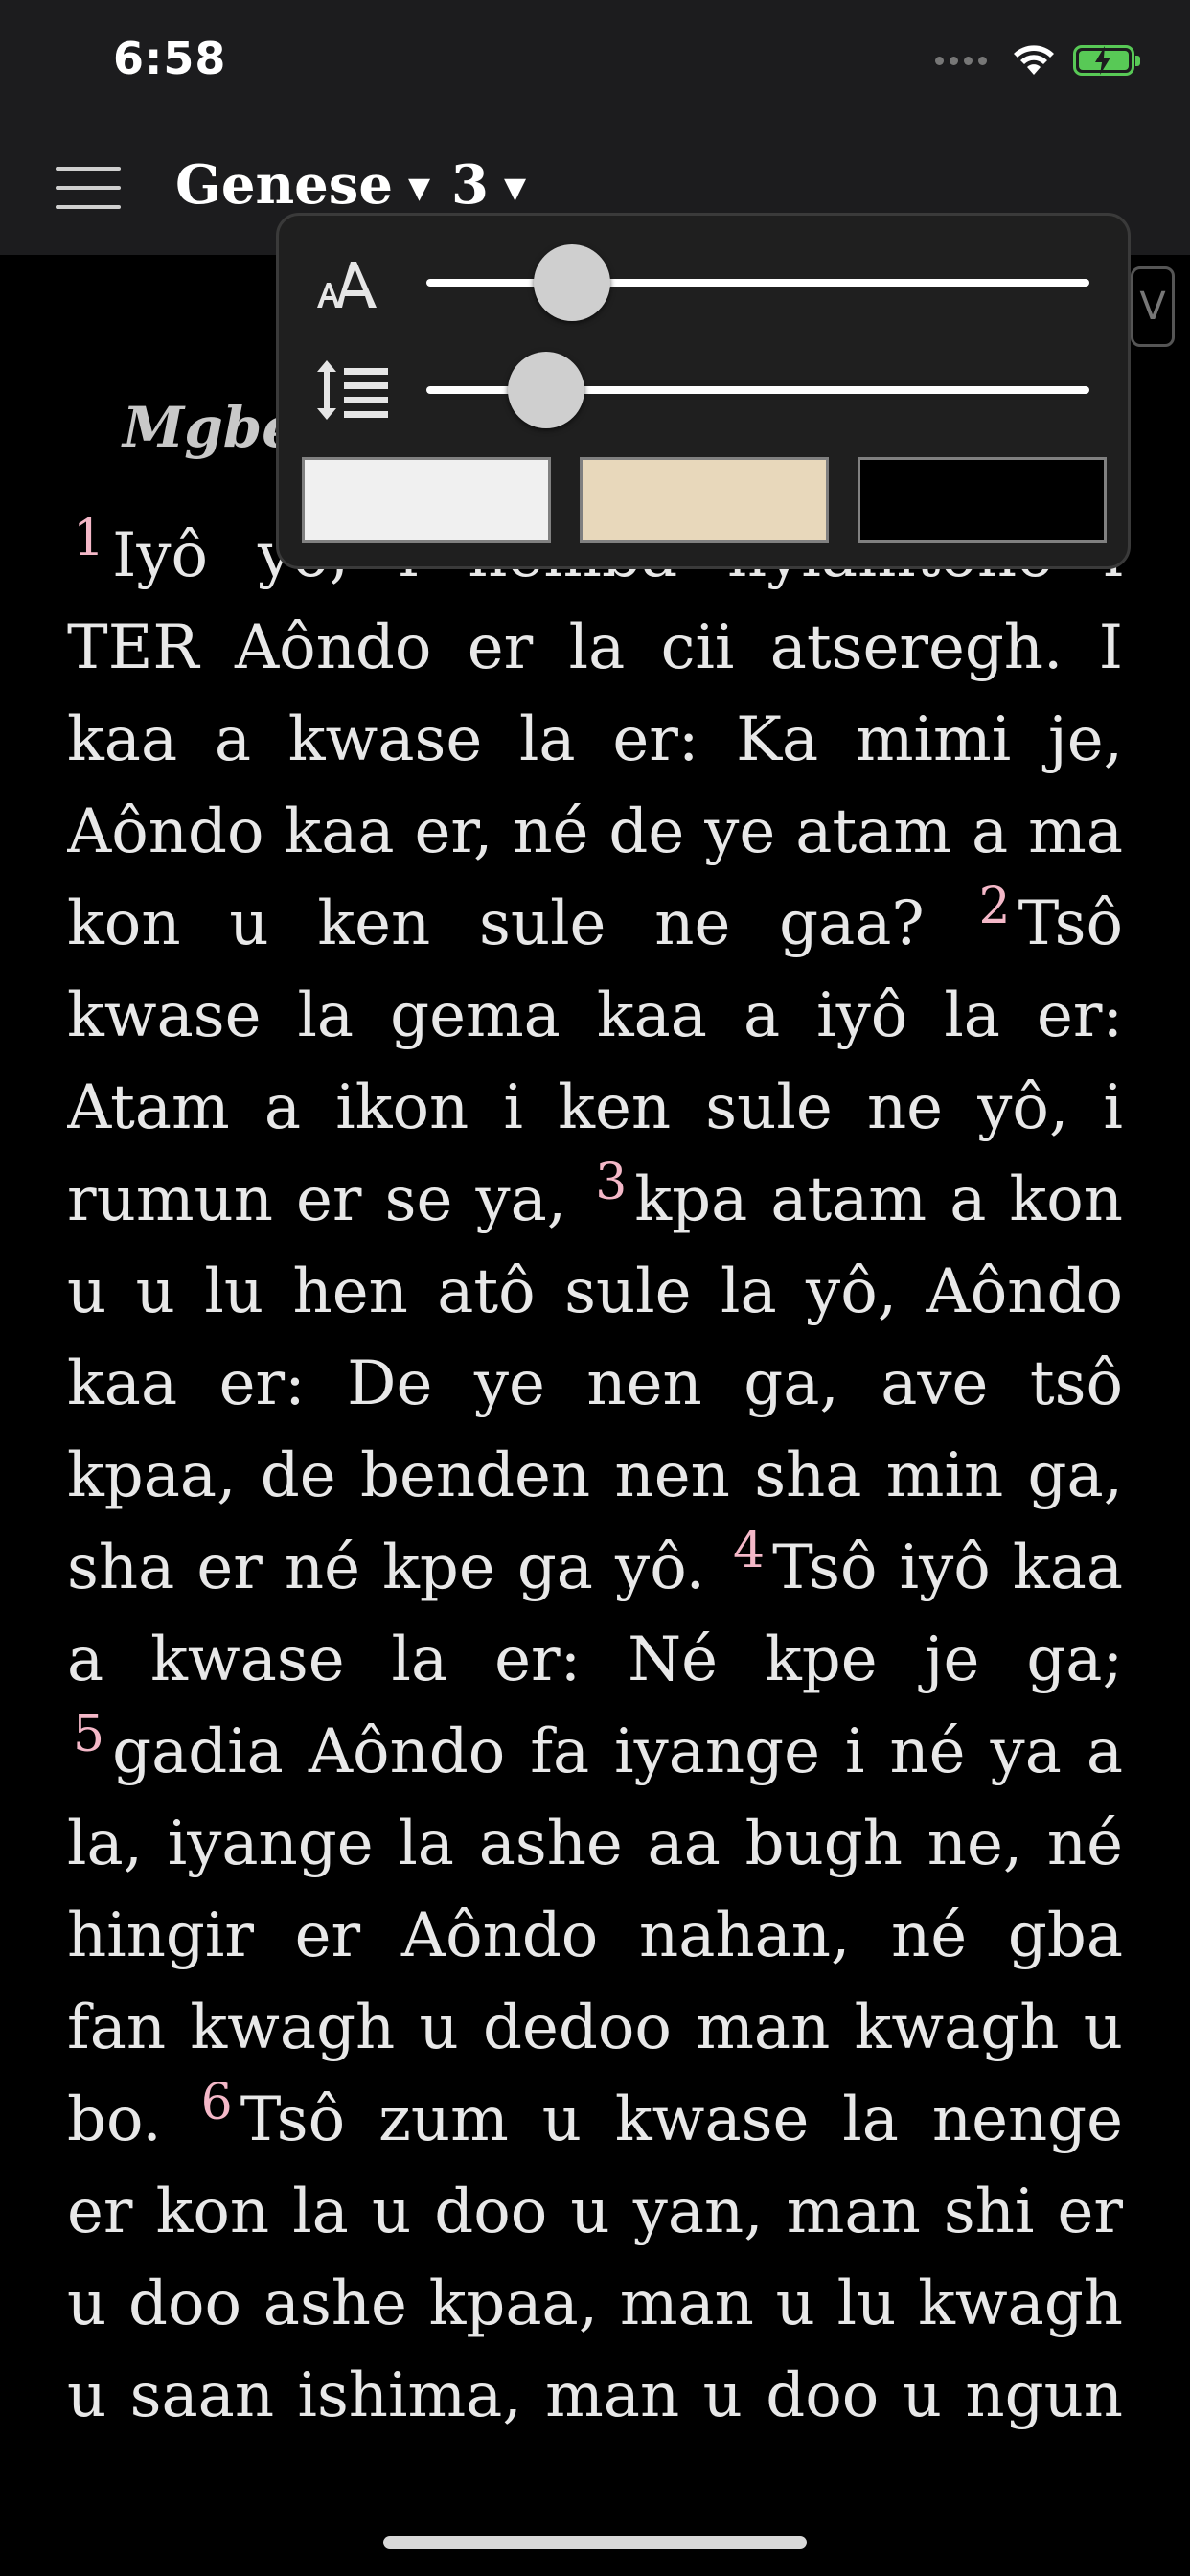 The width and height of the screenshot is (1190, 2576). I want to click on line-spacing-slider, so click(758, 390).